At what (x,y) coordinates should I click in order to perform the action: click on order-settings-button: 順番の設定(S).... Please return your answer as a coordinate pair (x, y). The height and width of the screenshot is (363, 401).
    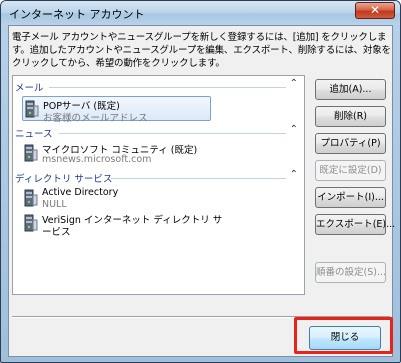
    Looking at the image, I should click on (350, 272).